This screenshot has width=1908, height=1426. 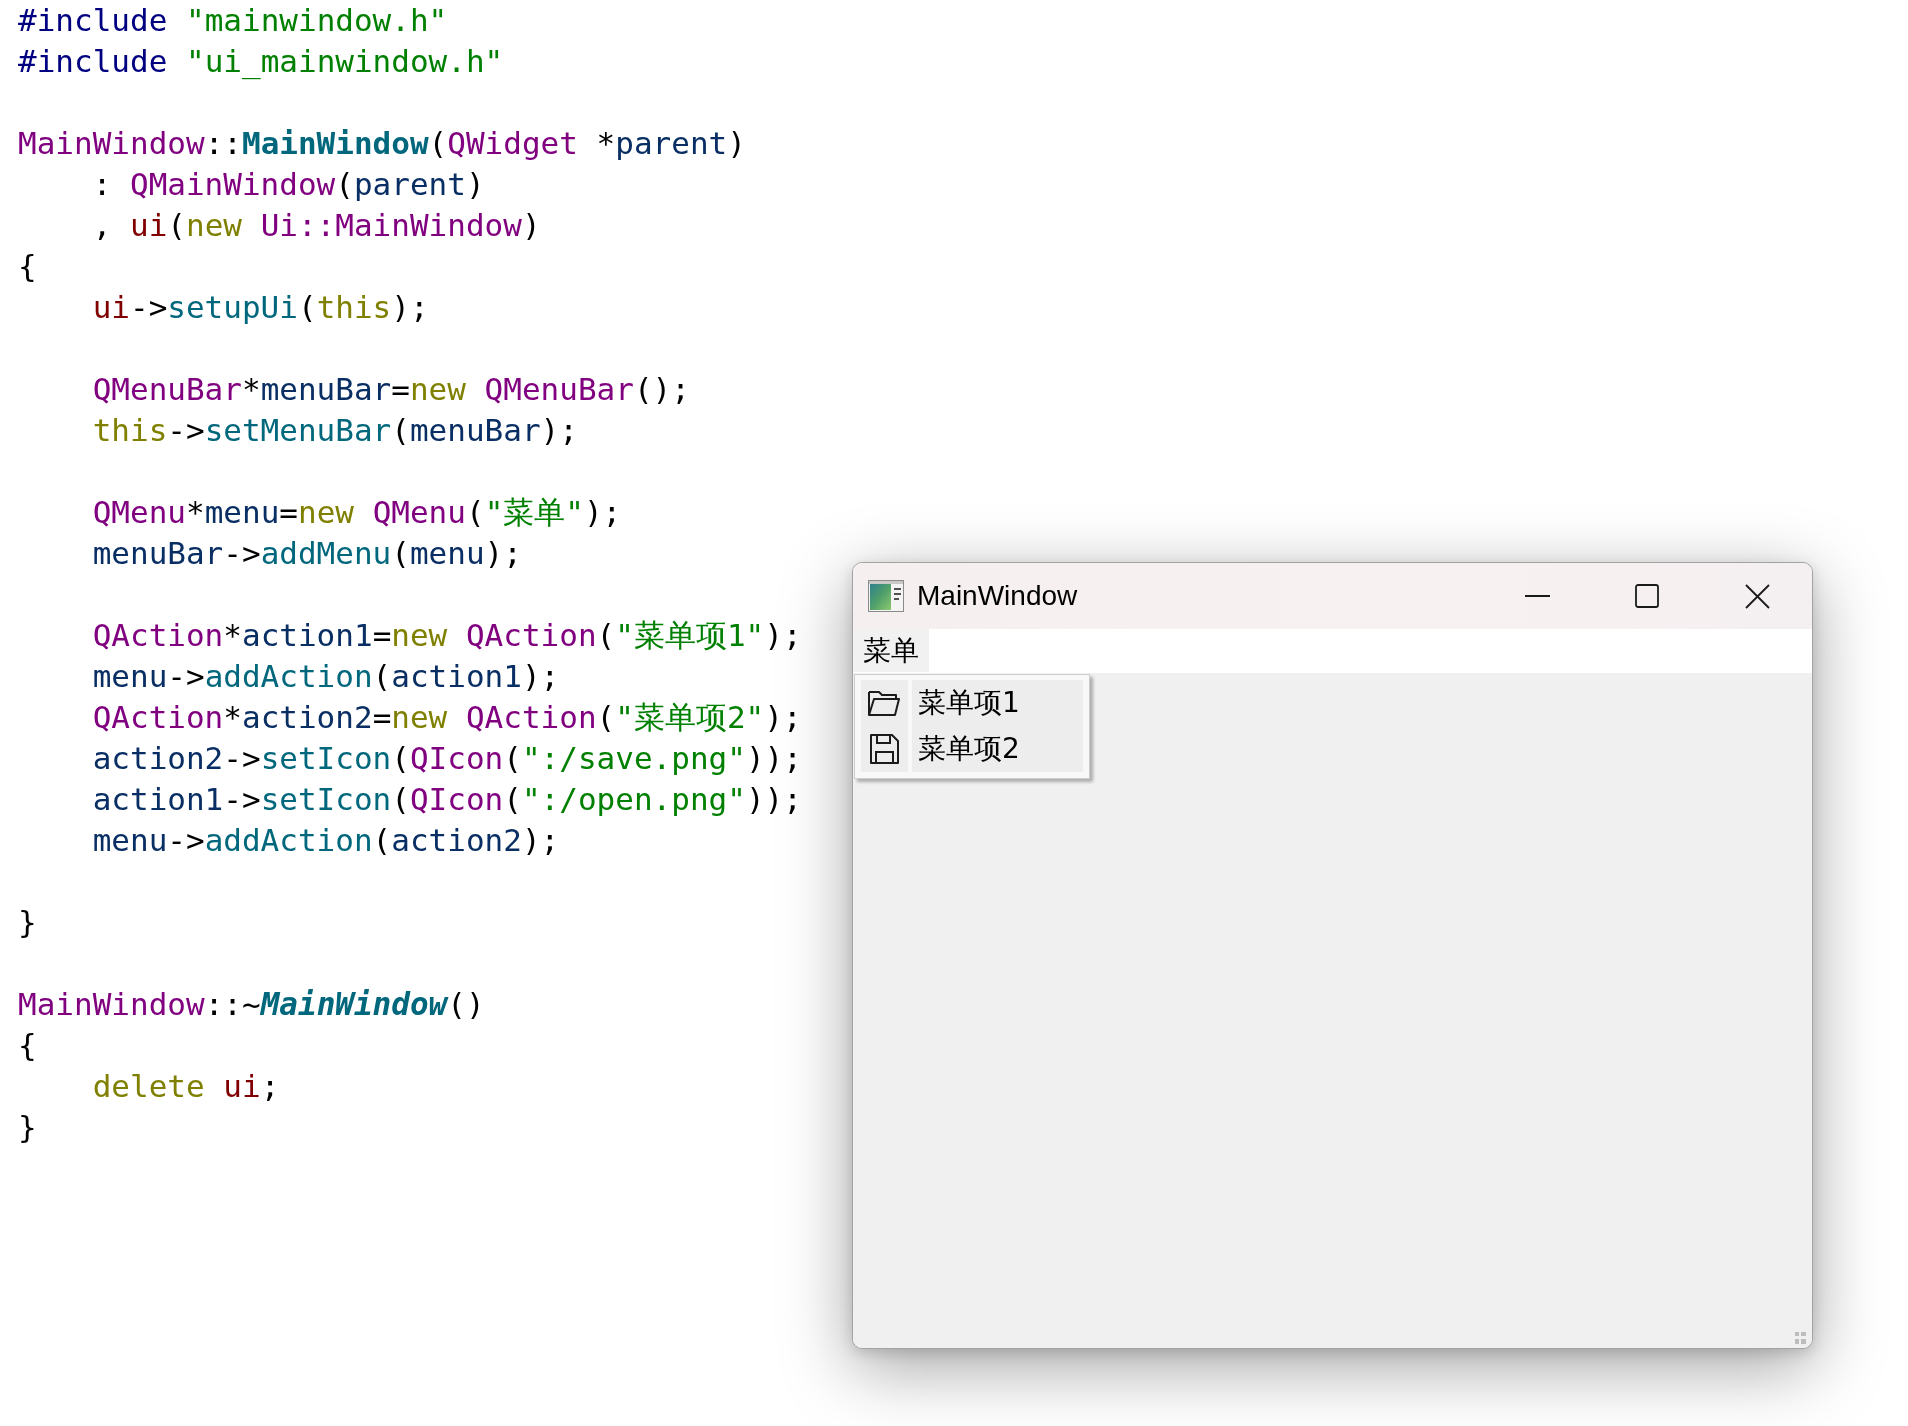 What do you see at coordinates (891, 650) in the screenshot?
I see `menu-bar-item: 菜单` at bounding box center [891, 650].